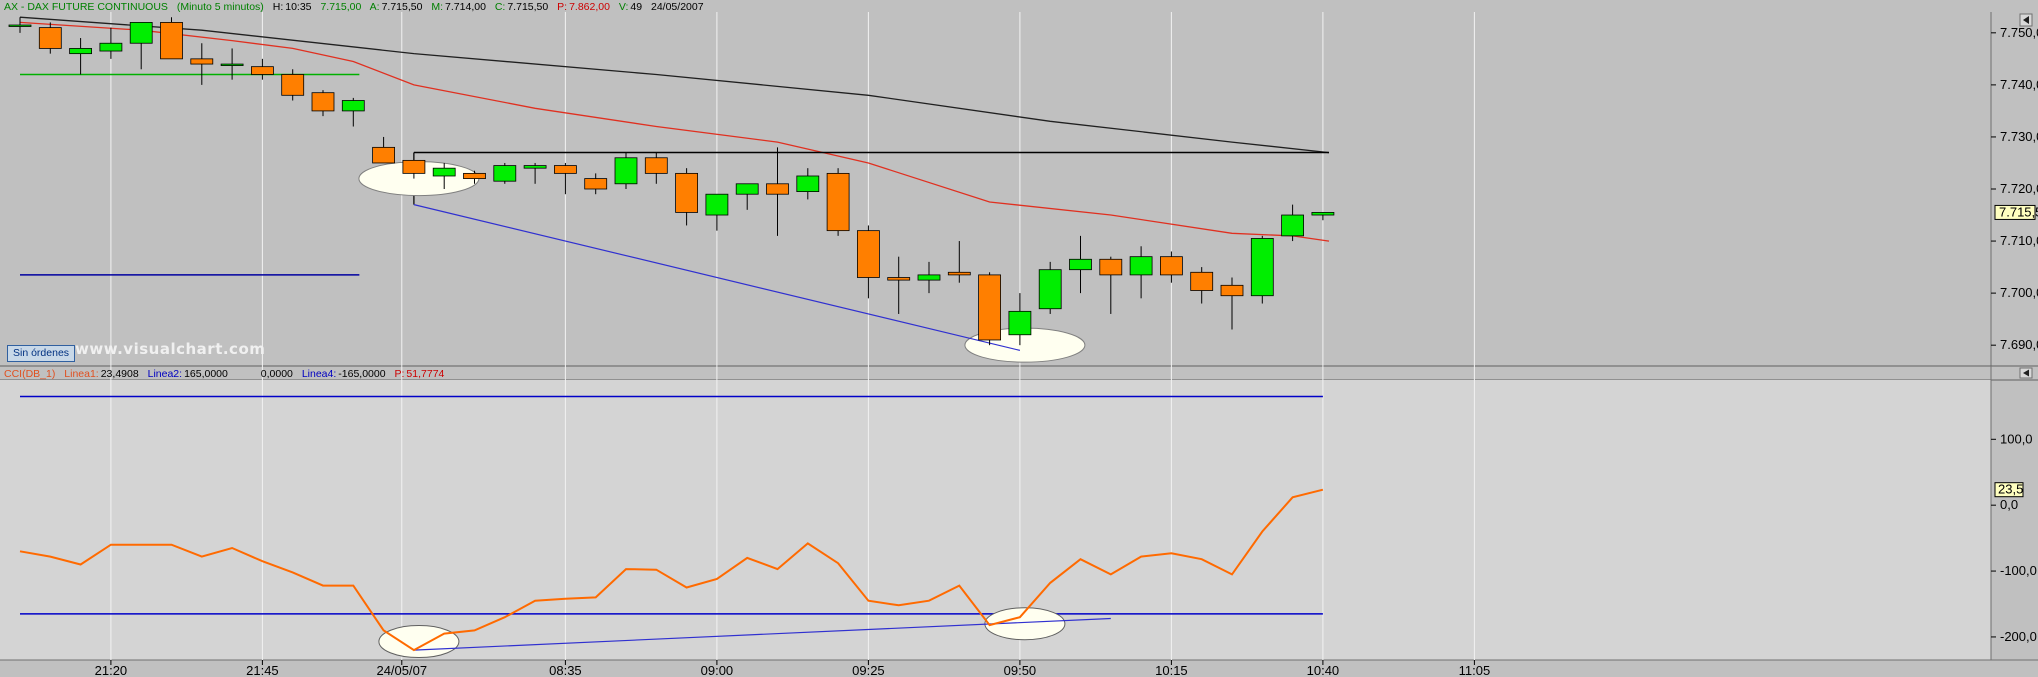 The width and height of the screenshot is (2038, 677). Describe the element at coordinates (2009, 504) in the screenshot. I see `cci-tick-label: 0,0` at that location.